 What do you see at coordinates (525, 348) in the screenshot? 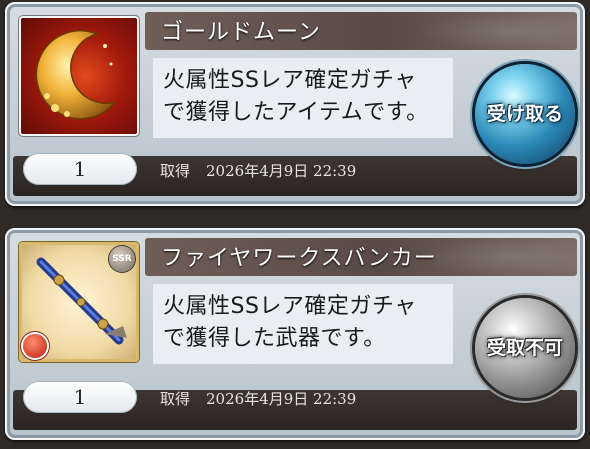
I see `receive-disabled-button: 受取不可` at bounding box center [525, 348].